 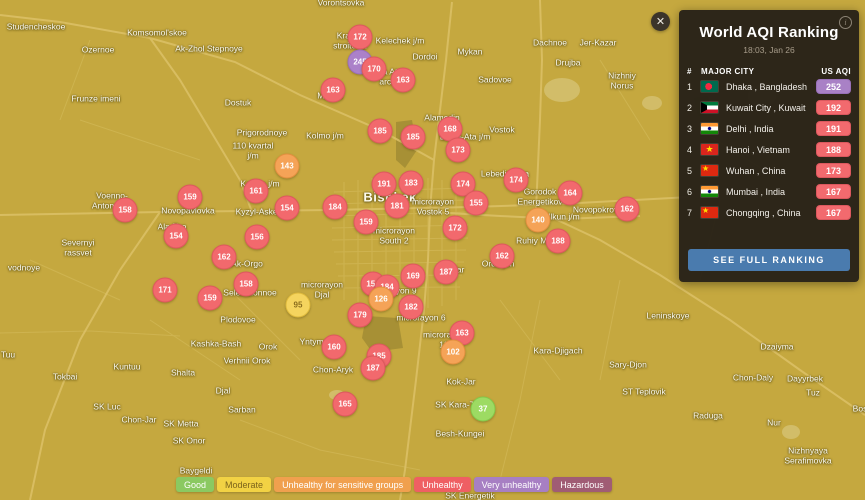 I want to click on aqi-marker-191: 191, so click(x=384, y=184).